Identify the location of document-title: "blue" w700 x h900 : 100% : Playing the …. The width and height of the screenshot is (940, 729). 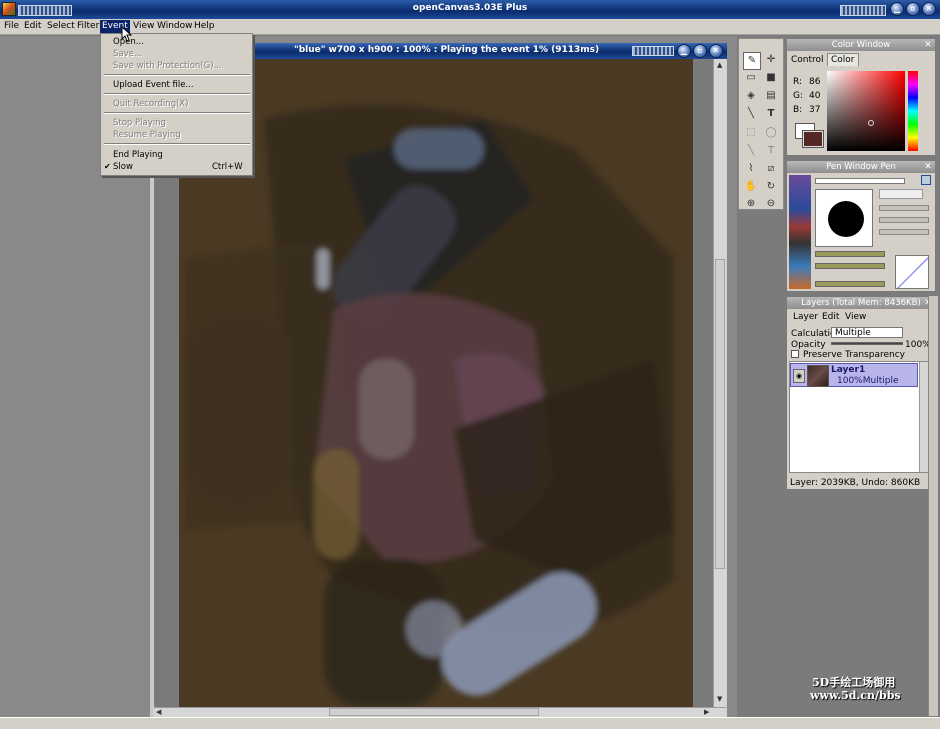
(447, 50).